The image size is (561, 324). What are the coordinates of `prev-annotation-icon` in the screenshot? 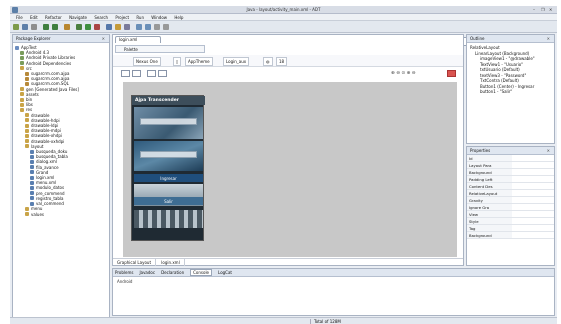 It's located at (148, 27).